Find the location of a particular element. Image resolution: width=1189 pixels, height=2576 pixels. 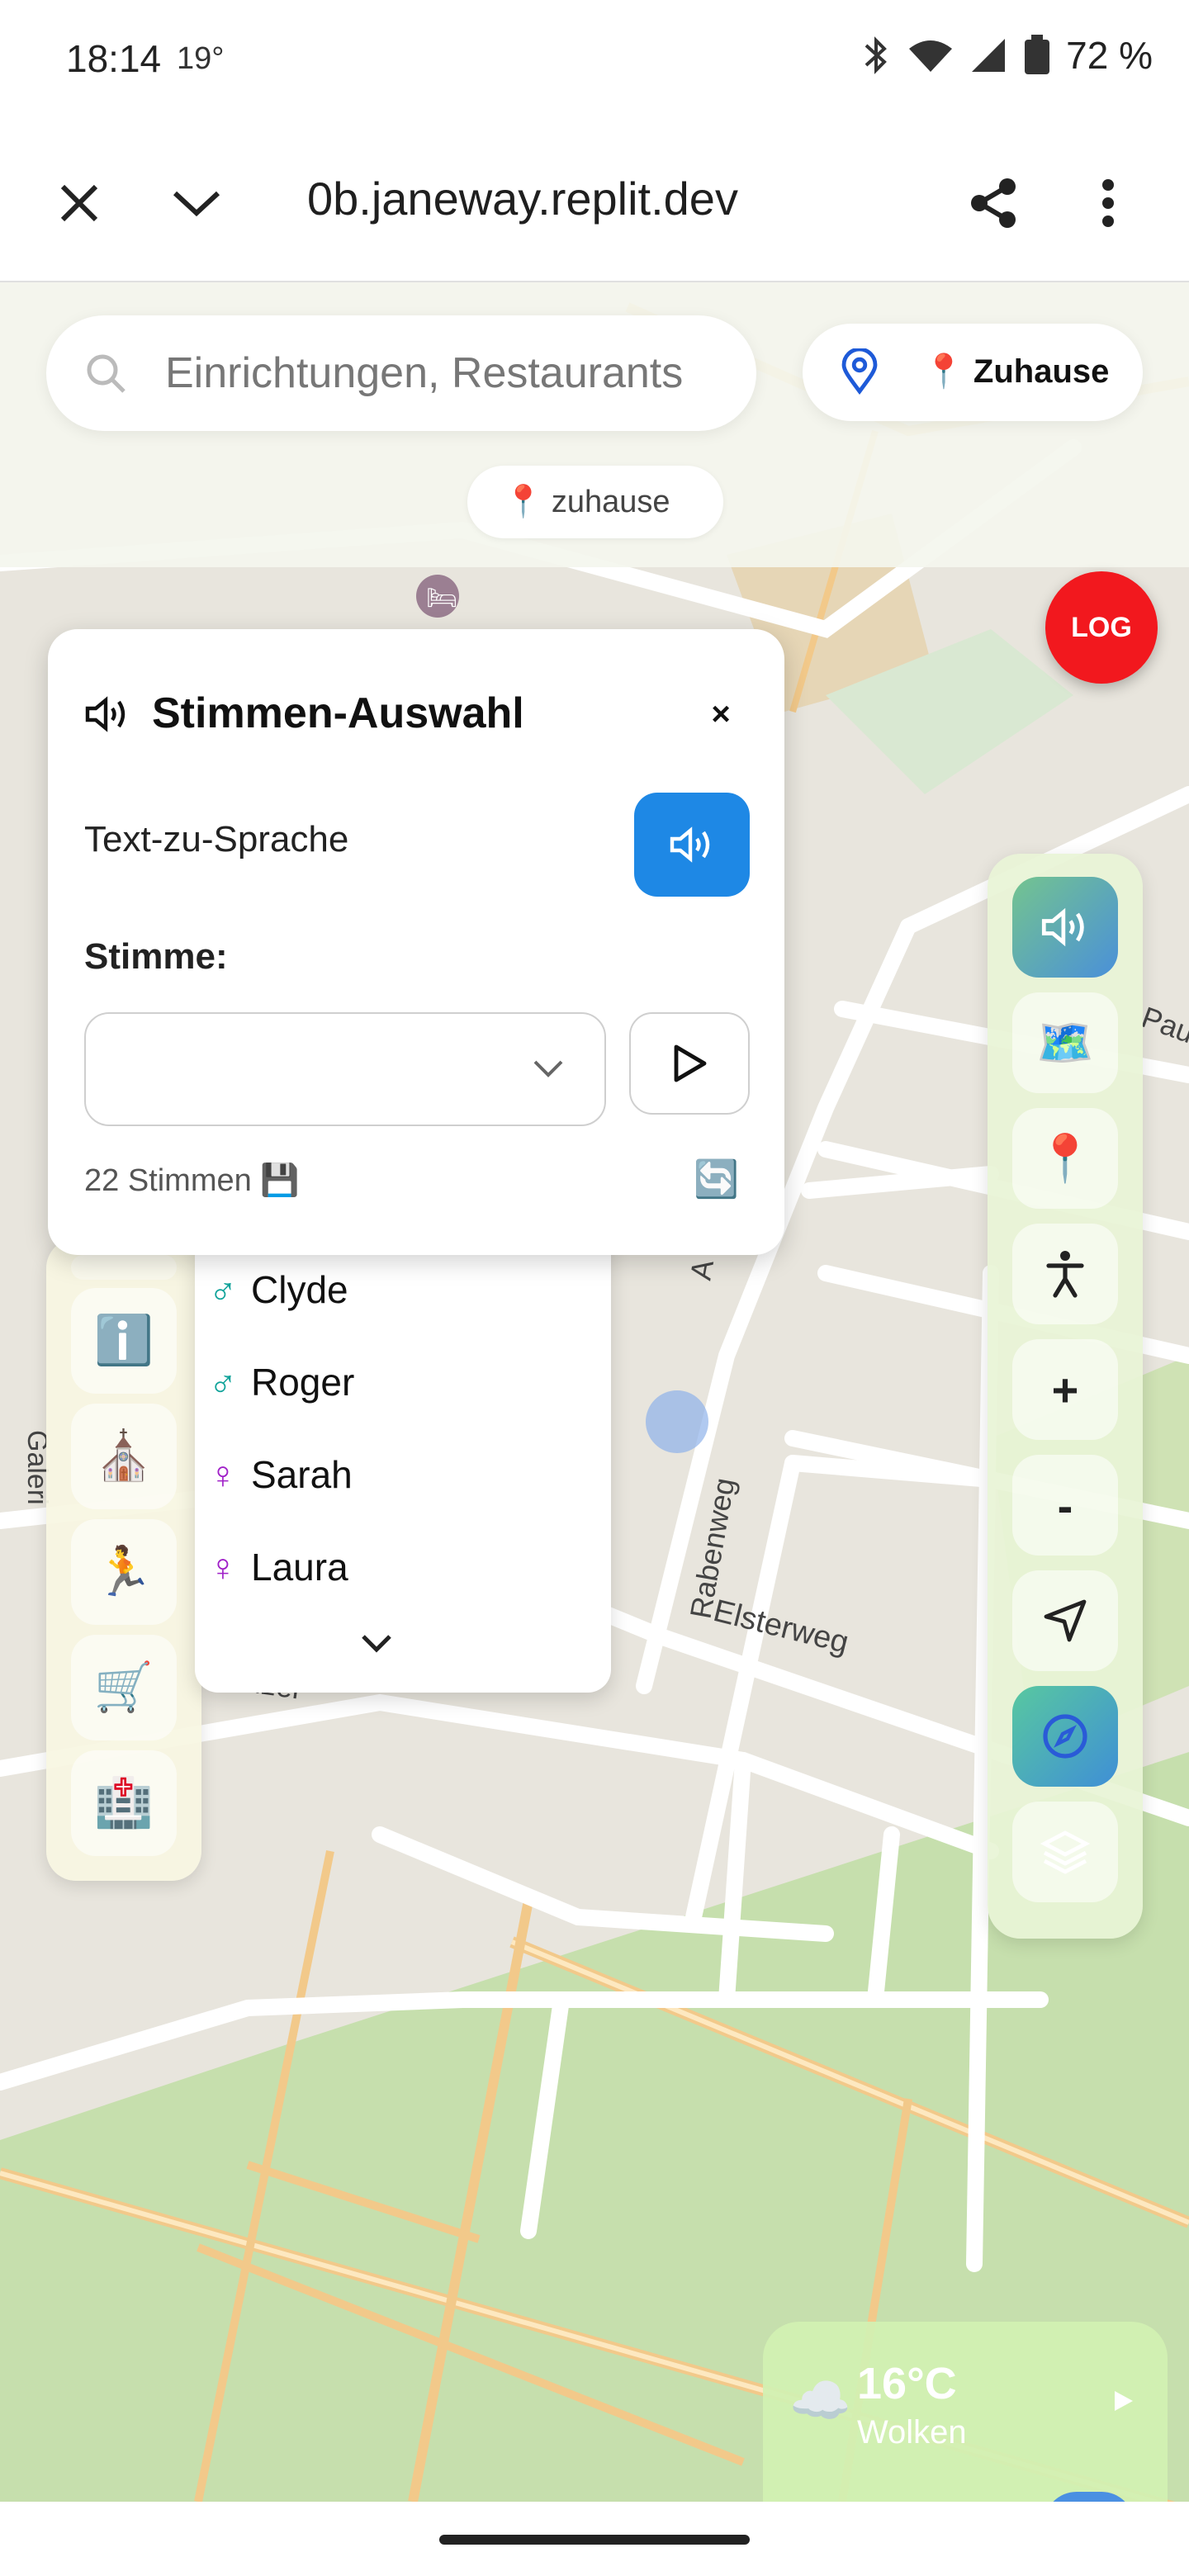

voice-label: Stimme: is located at coordinates (156, 956).